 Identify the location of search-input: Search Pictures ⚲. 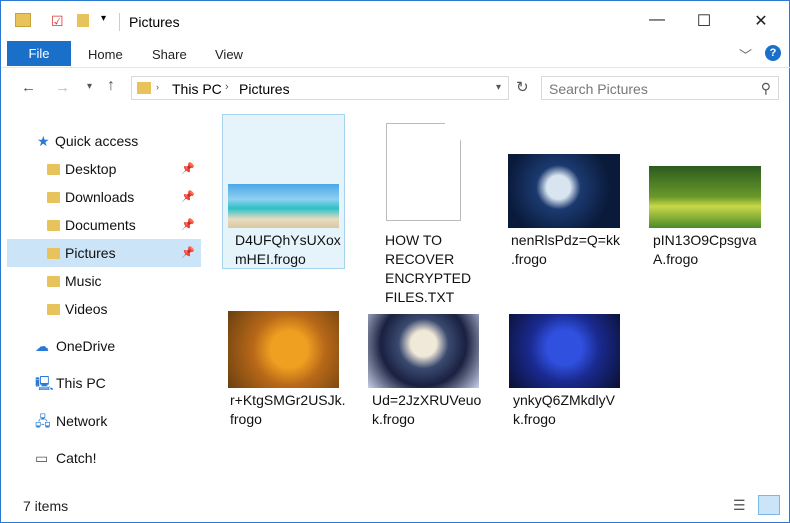
(660, 88).